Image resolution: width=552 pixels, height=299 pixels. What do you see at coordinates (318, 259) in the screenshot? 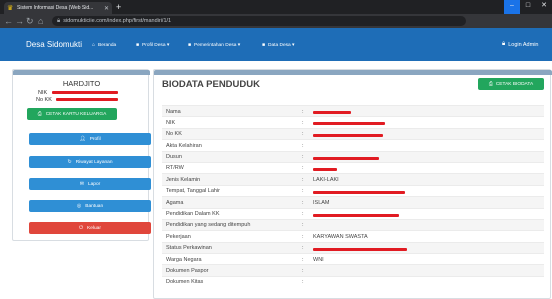
I see `row-value: WNI` at bounding box center [318, 259].